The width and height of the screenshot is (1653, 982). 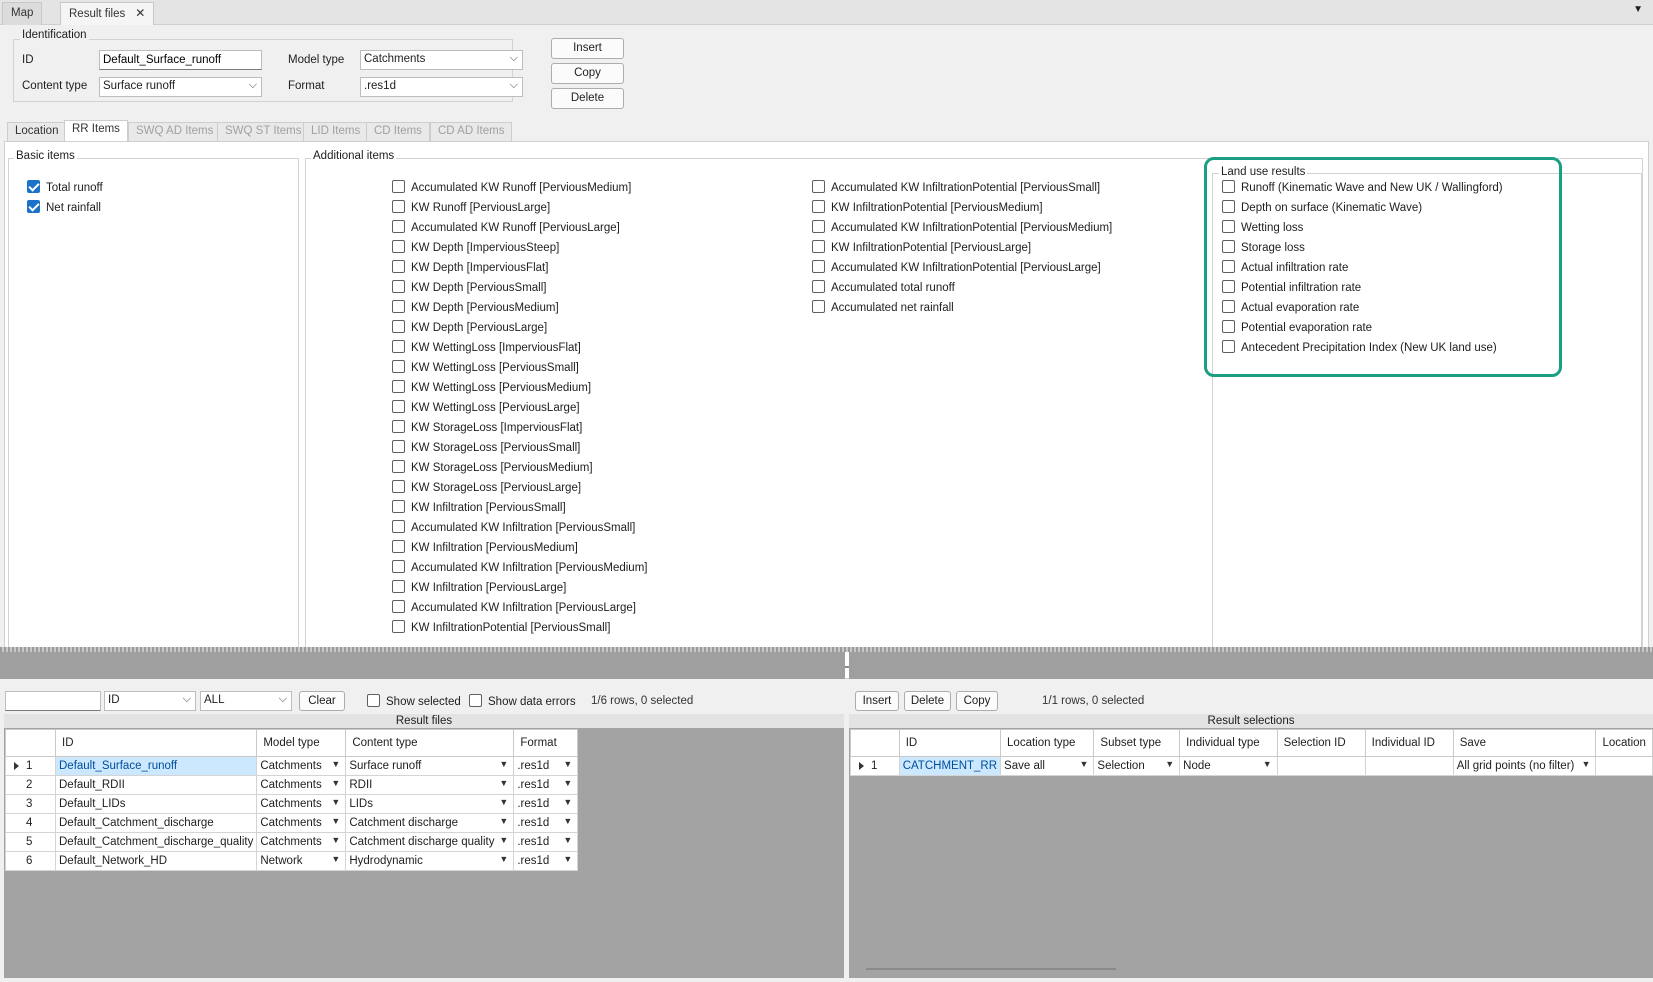 I want to click on column-header-format: Format, so click(x=546, y=743).